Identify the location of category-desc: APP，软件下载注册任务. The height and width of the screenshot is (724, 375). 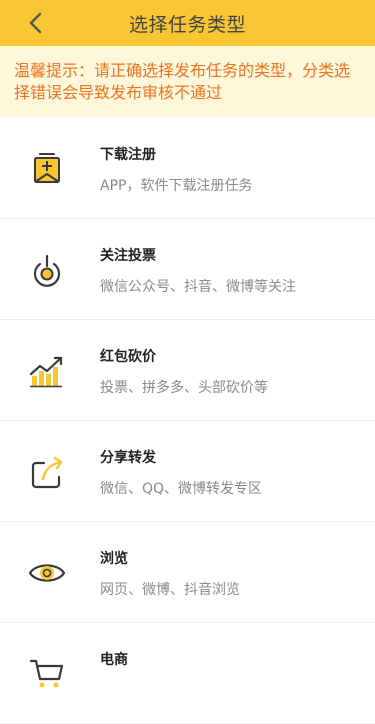
(176, 186).